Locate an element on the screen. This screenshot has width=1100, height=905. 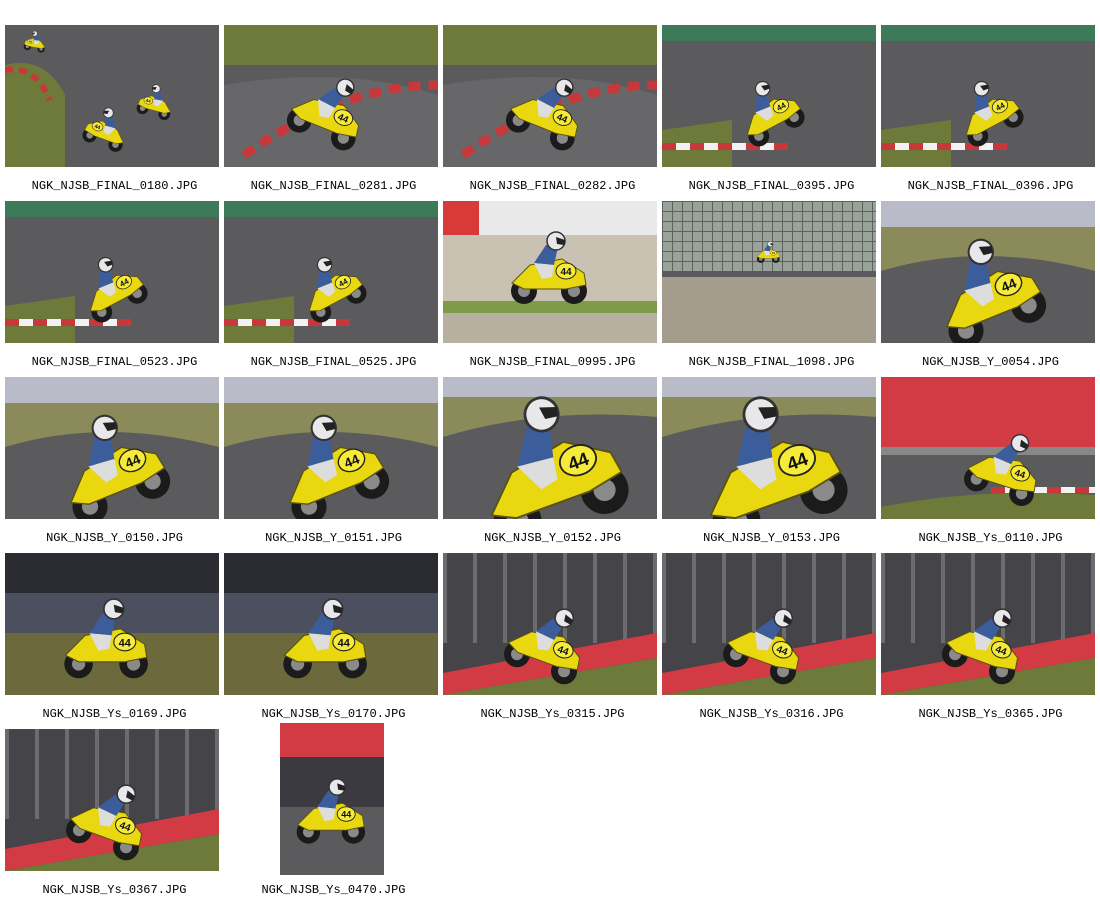
photo-item: 44 NGK_NJSB_Ys_0170.JPG is located at coordinates (333, 641).